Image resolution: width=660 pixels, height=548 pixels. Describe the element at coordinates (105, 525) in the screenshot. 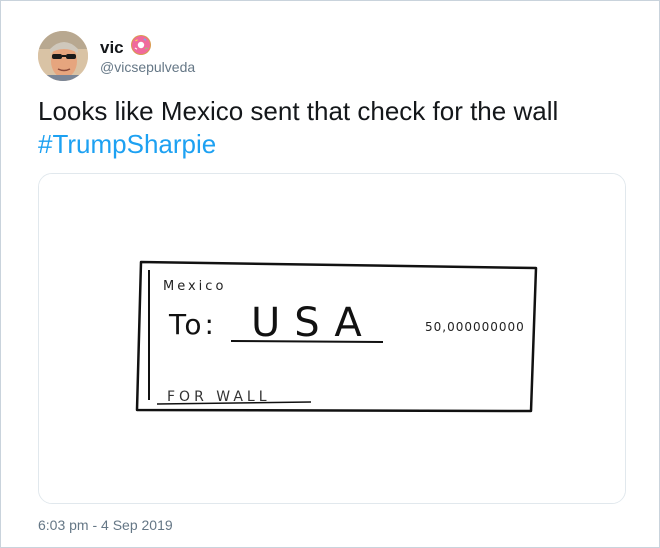

I see `tweet-timestamp: 6:03 pm - 4 Sep 2019` at that location.